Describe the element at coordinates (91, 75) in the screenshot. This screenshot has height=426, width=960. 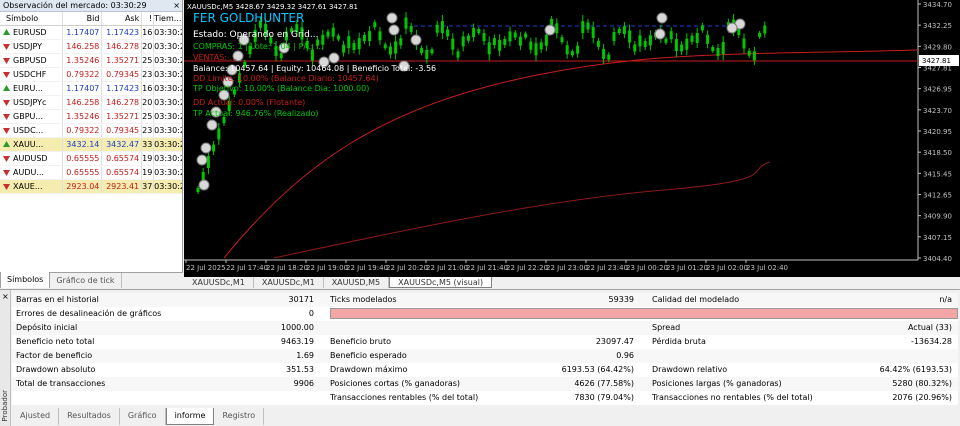
I see `market-watch-row: USDCHF 0.793220.793452303:30:28` at that location.